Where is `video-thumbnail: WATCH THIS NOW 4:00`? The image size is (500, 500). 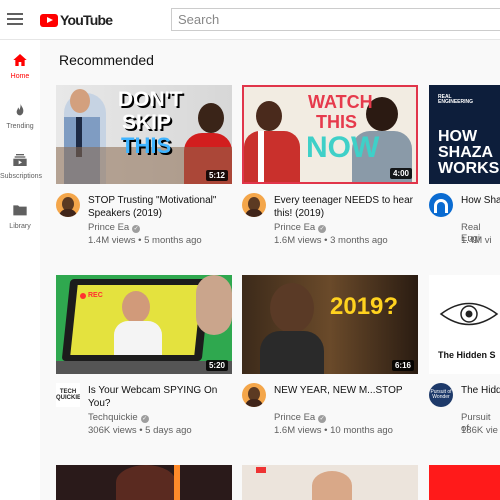
video-thumbnail: WATCH THIS NOW 4:00 is located at coordinates (330, 134).